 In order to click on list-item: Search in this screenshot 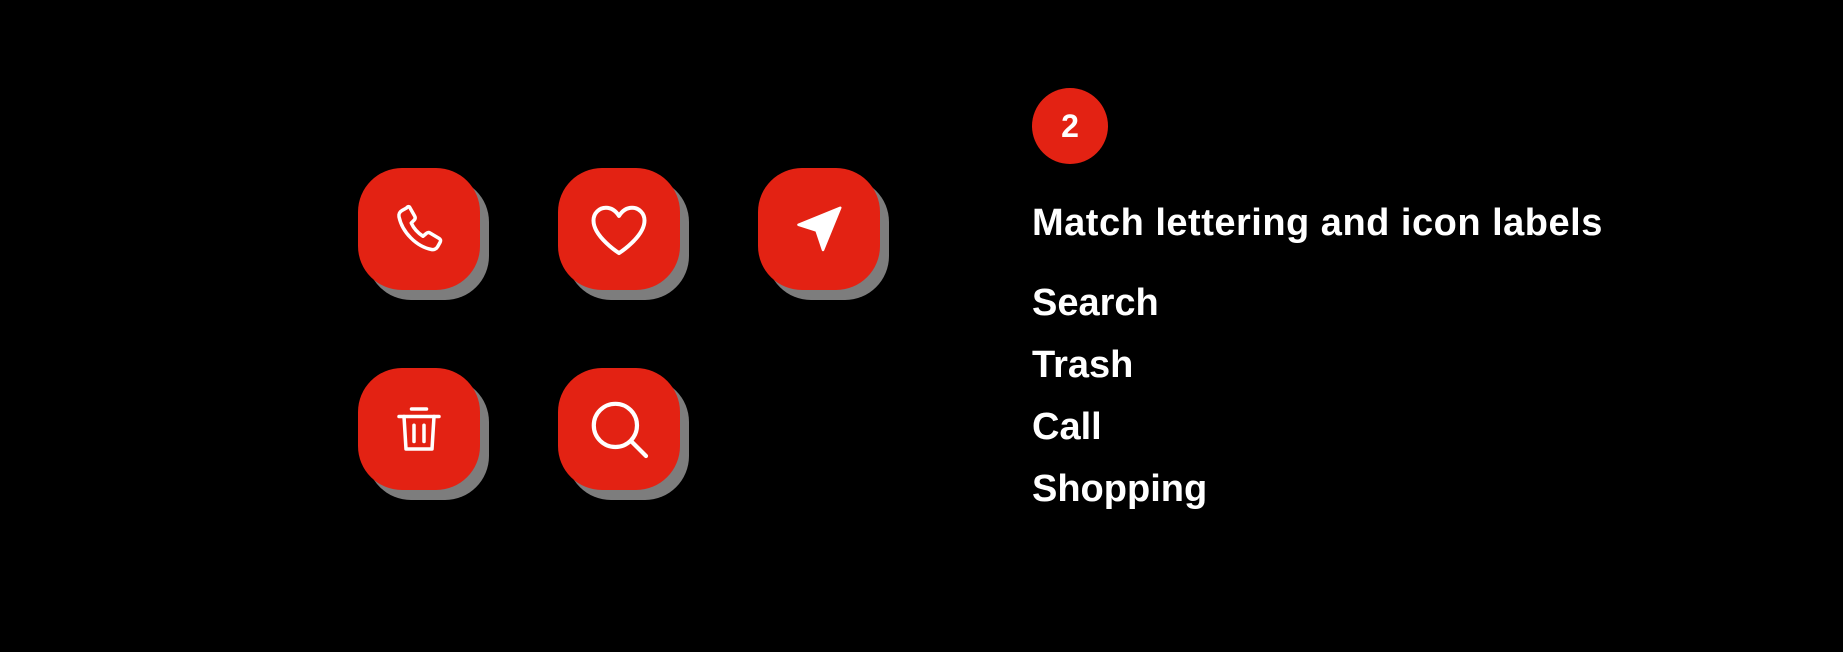, I will do `click(1095, 303)`.